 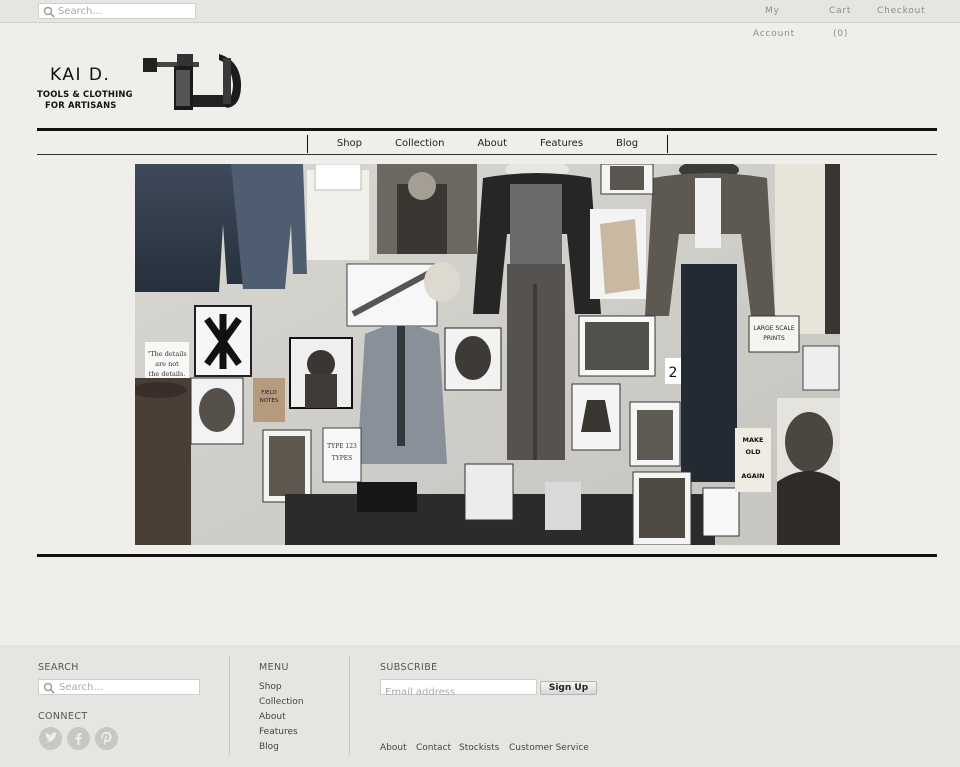 What do you see at coordinates (349, 144) in the screenshot?
I see `nav-item-shop: Shop` at bounding box center [349, 144].